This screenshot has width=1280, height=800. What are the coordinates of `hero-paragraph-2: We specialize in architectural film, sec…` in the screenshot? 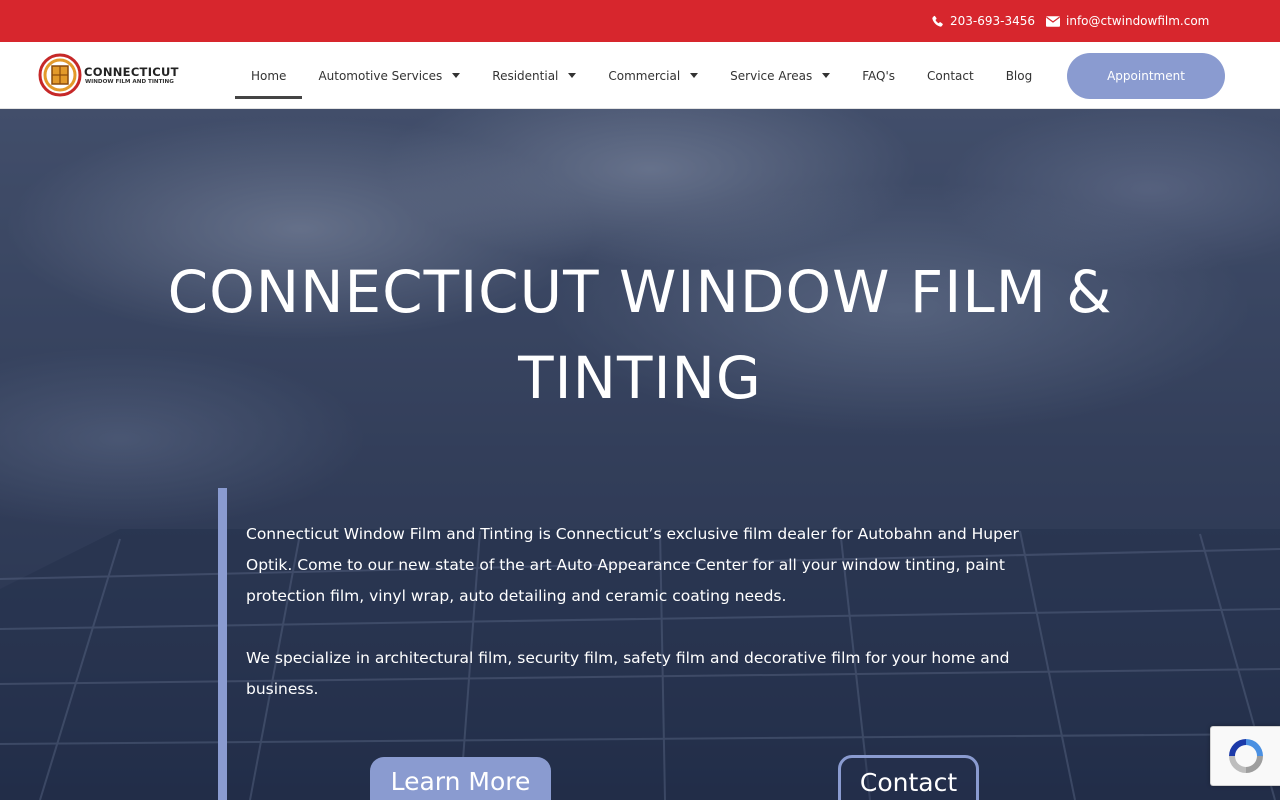 It's located at (628, 673).